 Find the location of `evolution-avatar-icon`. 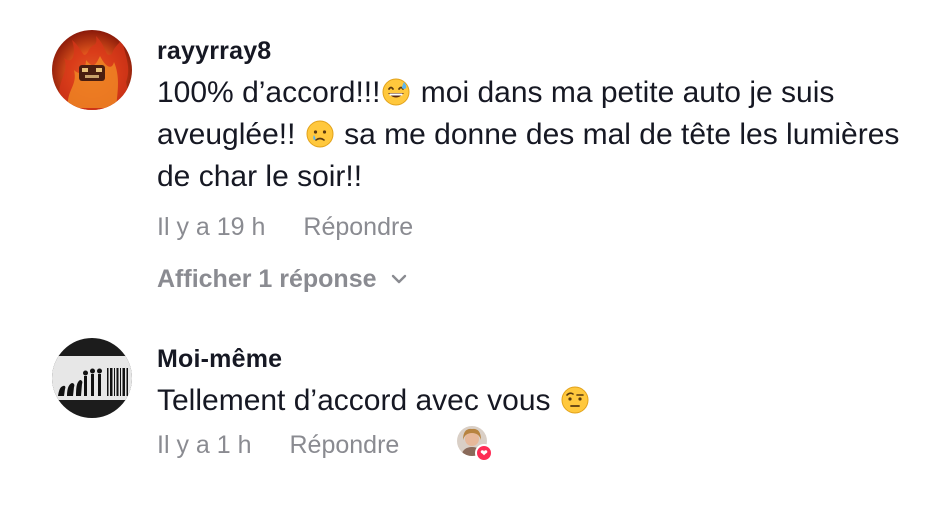

evolution-avatar-icon is located at coordinates (92, 378).